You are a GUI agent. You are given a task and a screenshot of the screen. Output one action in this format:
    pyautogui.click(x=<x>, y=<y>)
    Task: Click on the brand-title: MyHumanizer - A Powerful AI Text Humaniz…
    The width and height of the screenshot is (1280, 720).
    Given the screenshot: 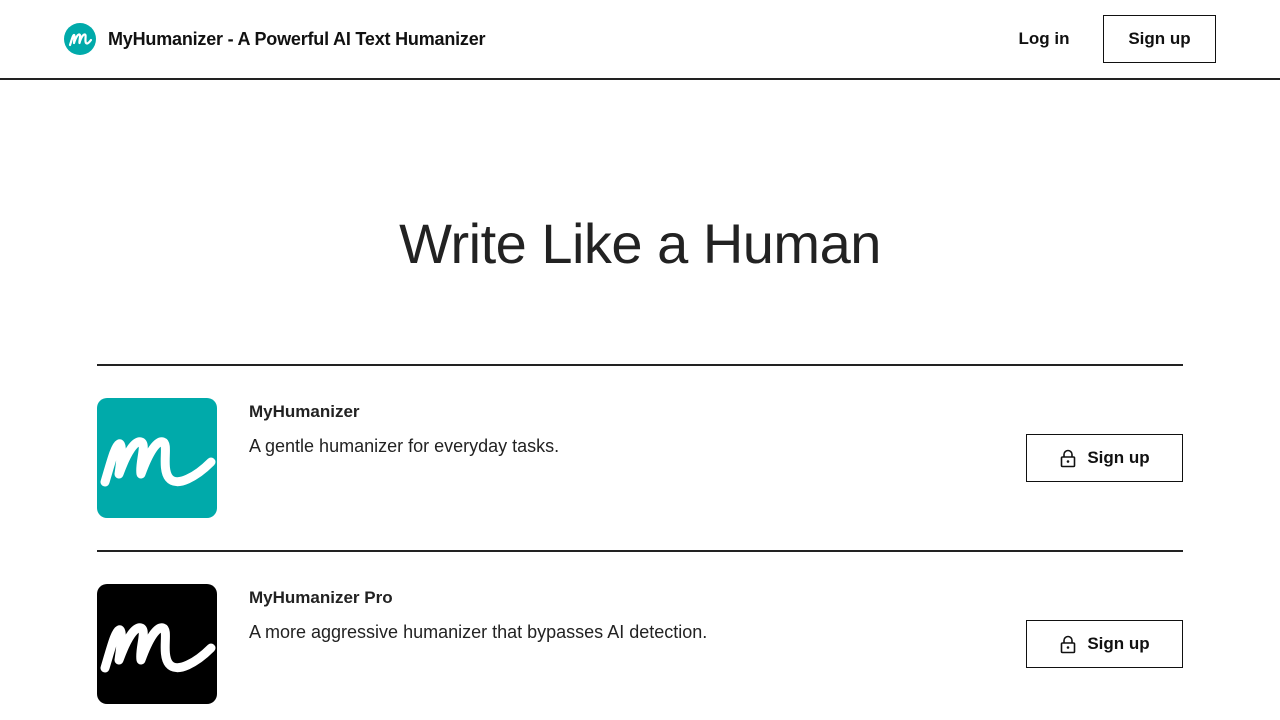 What is the action you would take?
    pyautogui.click(x=297, y=38)
    